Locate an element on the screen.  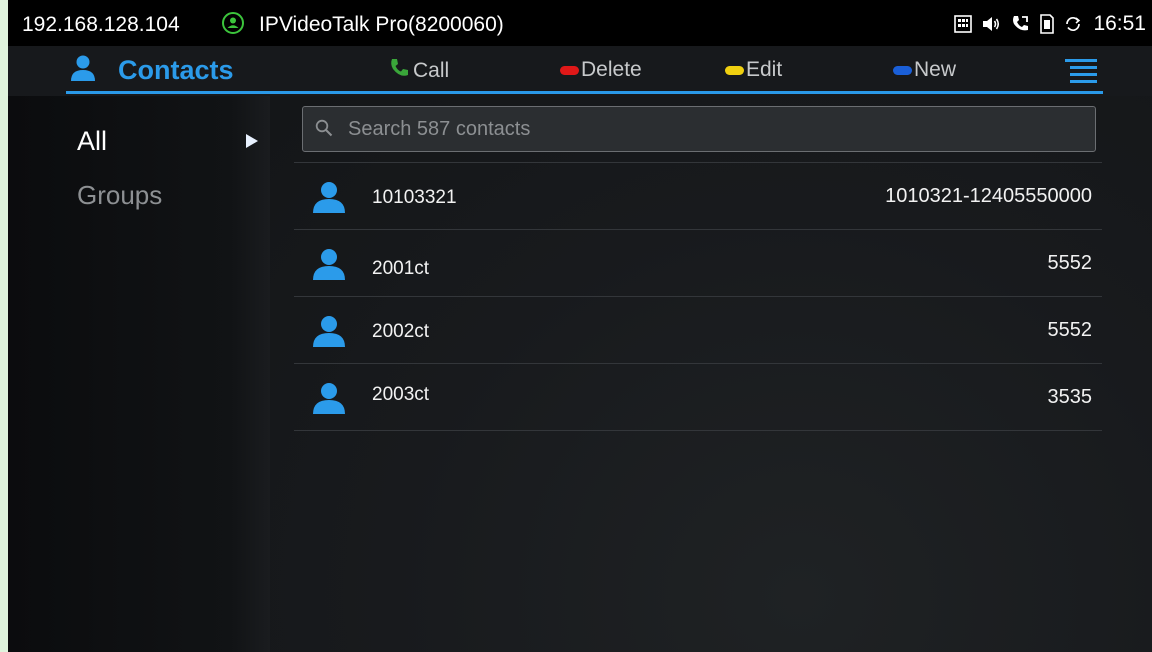
clock: 16:51 is located at coordinates (1119, 23).